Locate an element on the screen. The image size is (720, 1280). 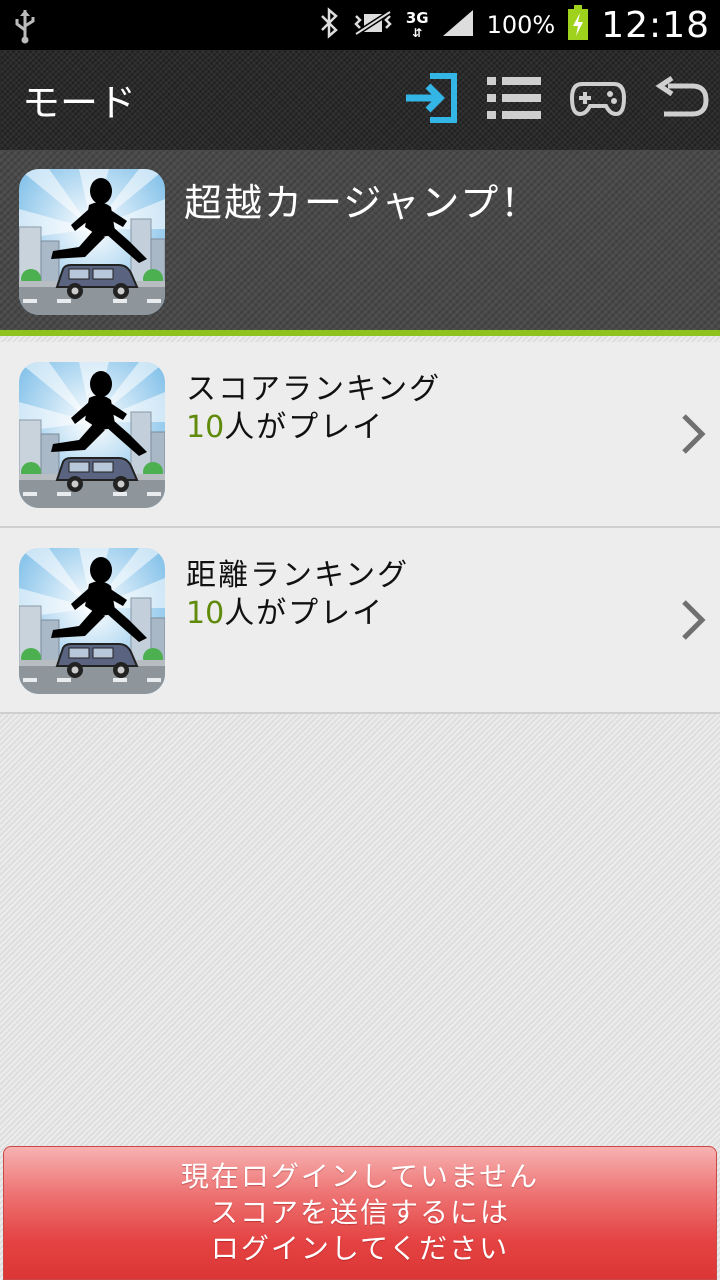
login-required-banner: 現在ログインしていません スコアを送信するには ログインしてください is located at coordinates (360, 1213).